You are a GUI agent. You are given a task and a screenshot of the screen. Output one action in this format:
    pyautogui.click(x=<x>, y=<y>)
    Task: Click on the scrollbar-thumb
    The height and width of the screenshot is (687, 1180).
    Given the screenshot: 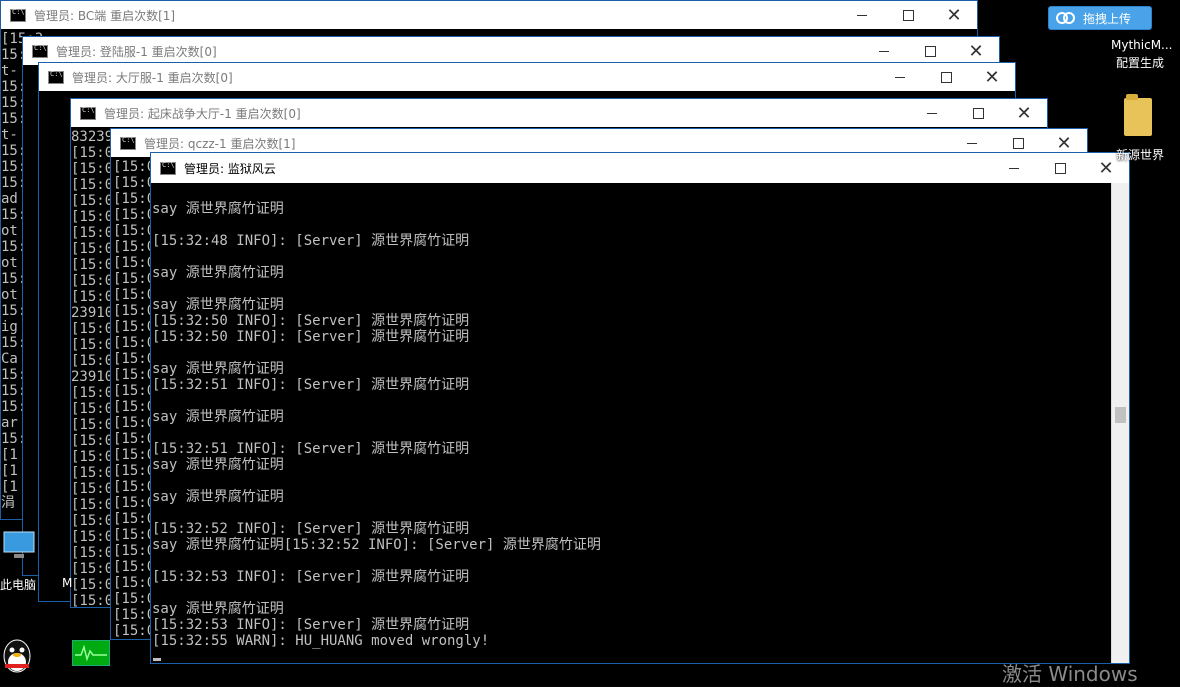 What is the action you would take?
    pyautogui.click(x=1120, y=415)
    